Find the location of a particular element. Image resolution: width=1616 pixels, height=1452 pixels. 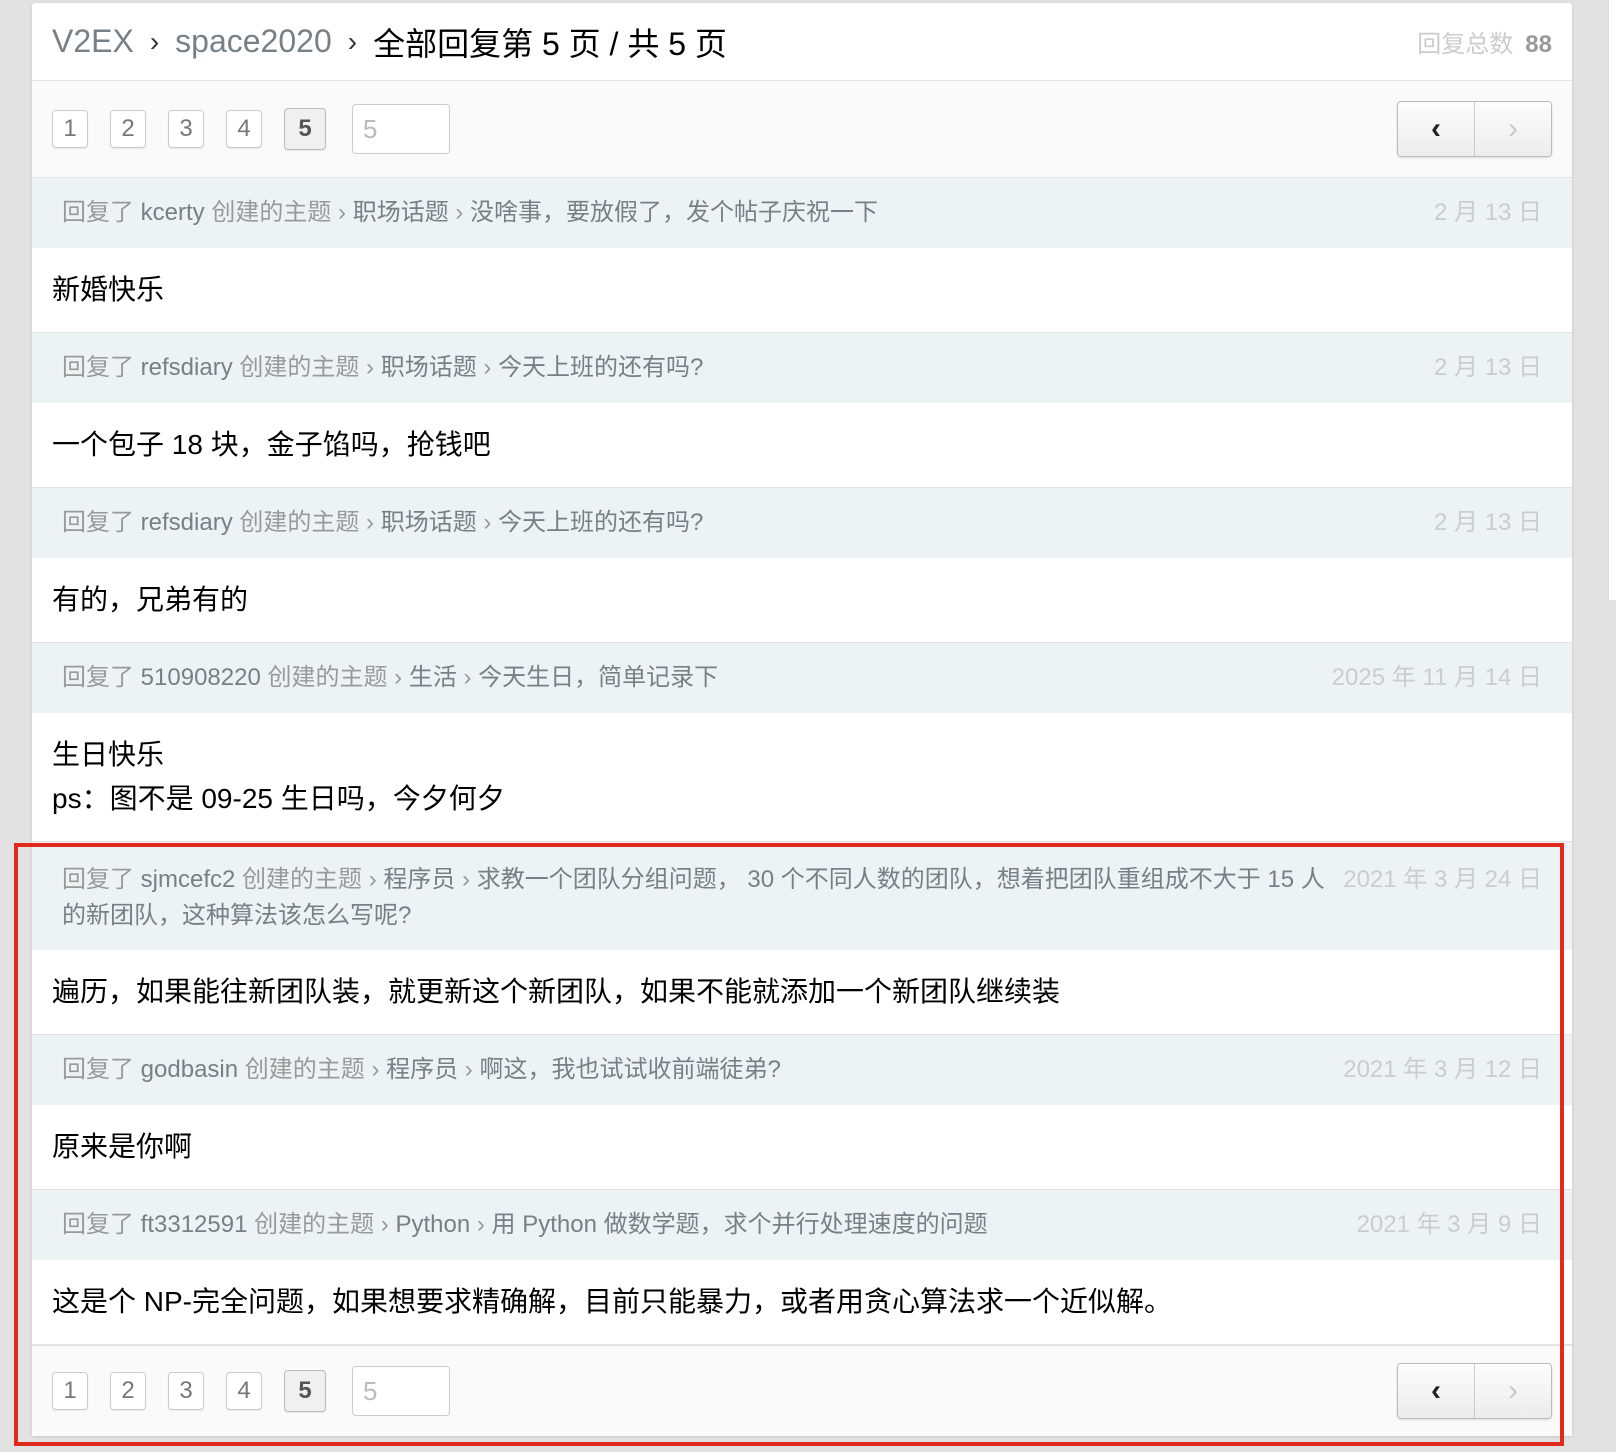

topic-author-link: kcerty is located at coordinates (173, 212).